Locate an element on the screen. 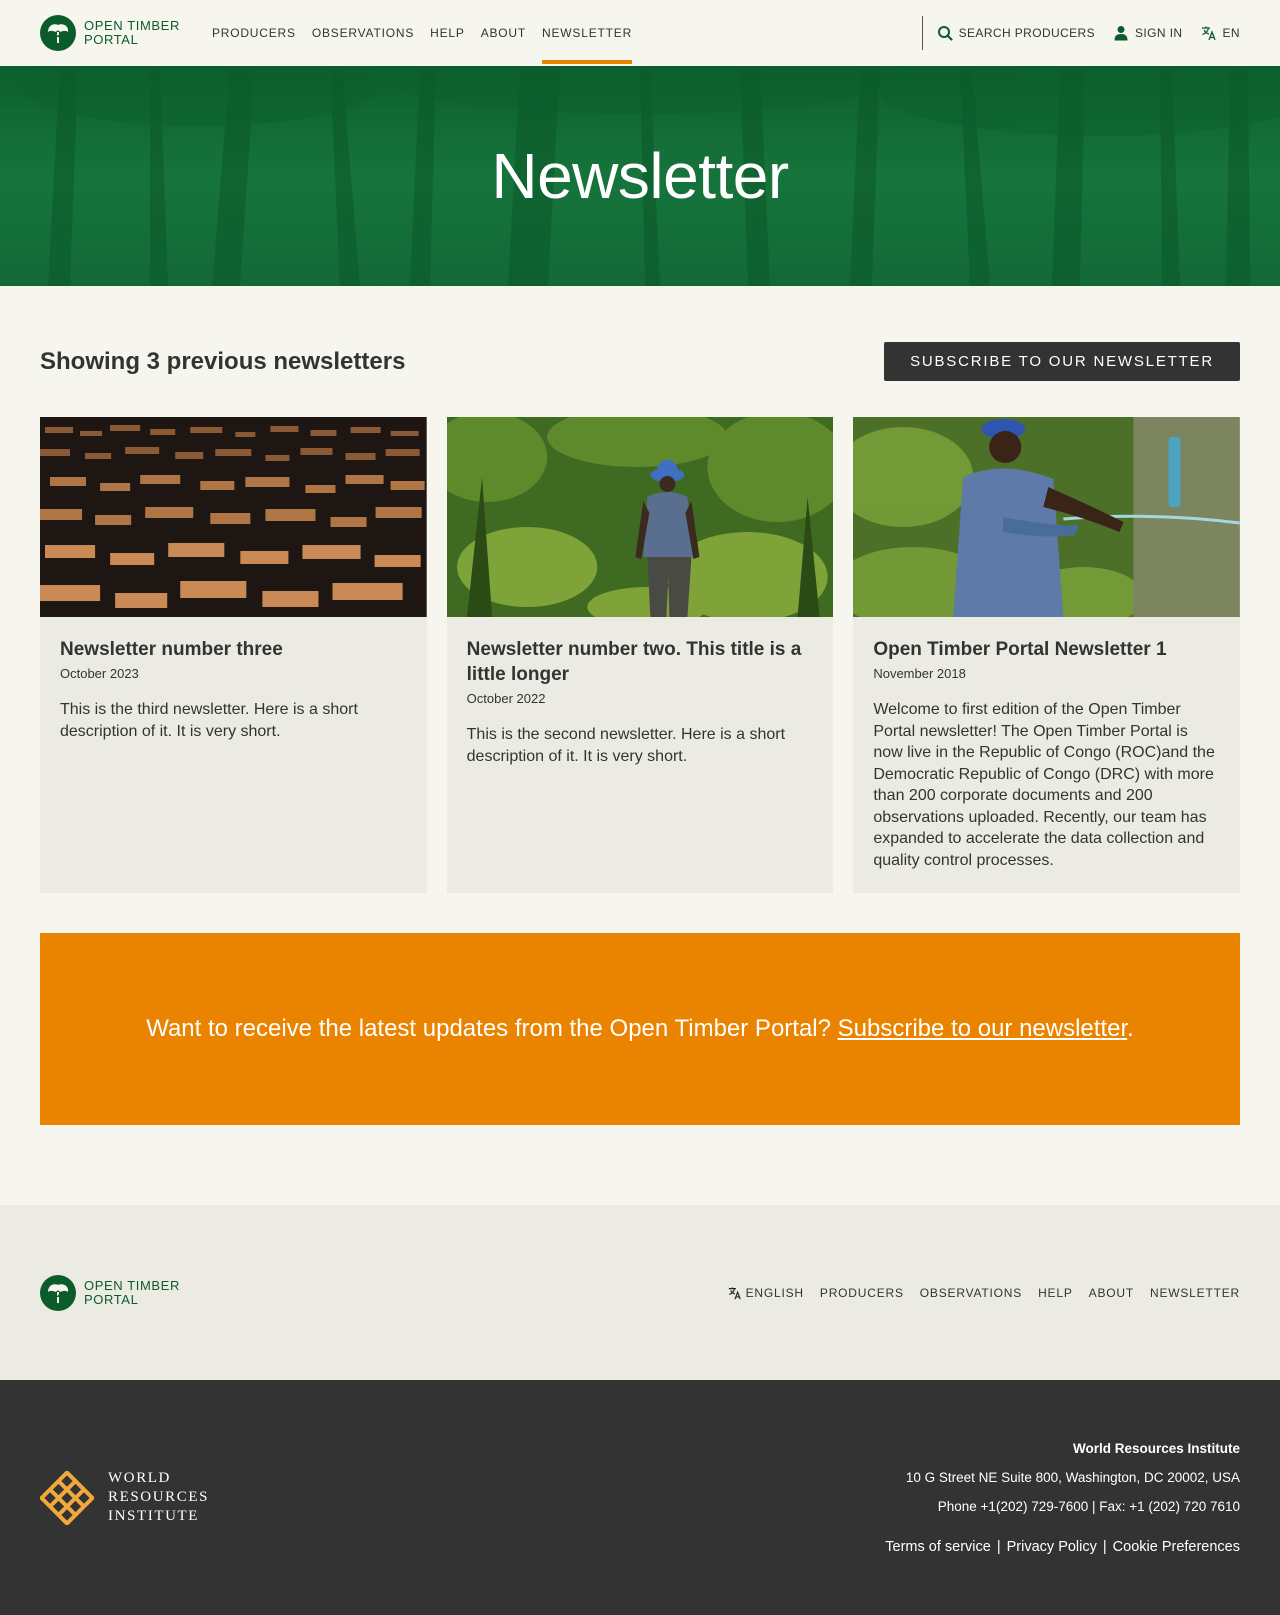 Image resolution: width=1280 pixels, height=1615 pixels. promo-subscribe-link: Subscribe to our newsletter is located at coordinates (983, 1028).